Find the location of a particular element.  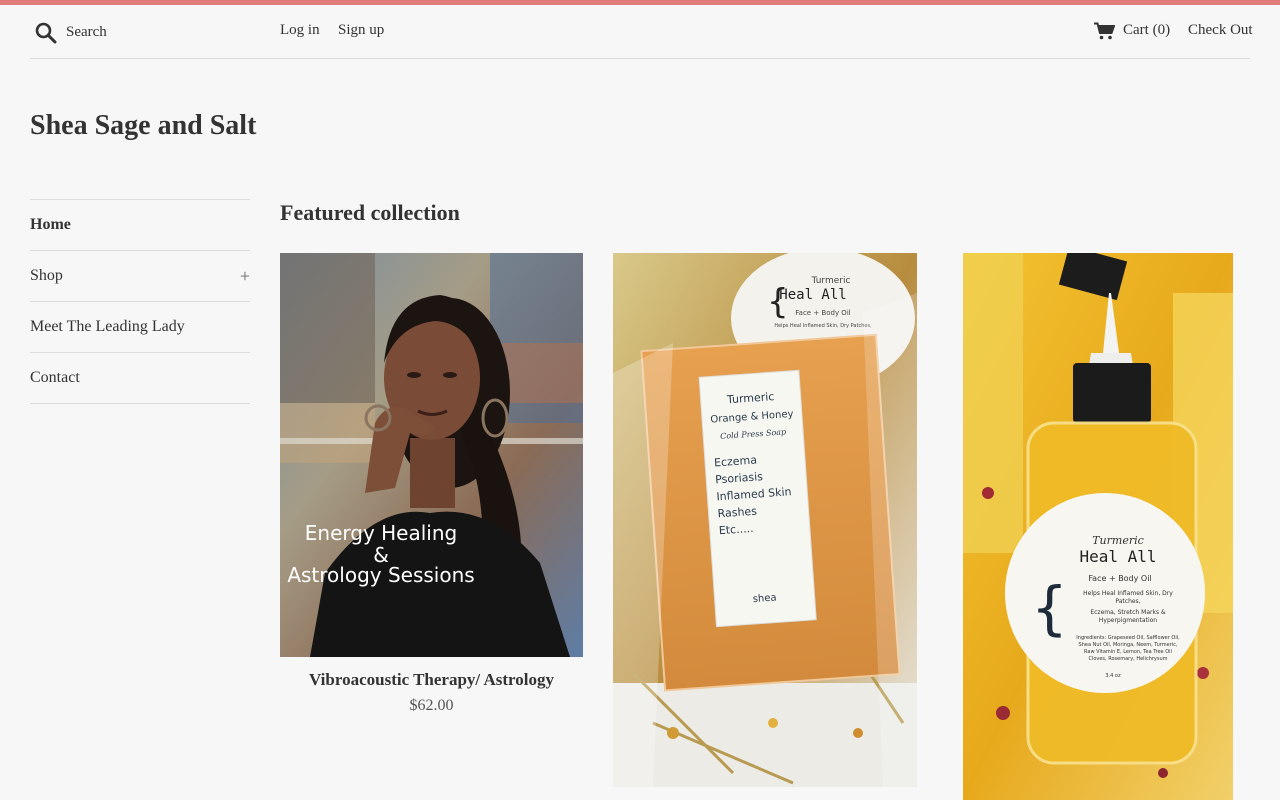

cart-icon is located at coordinates (1104, 31).